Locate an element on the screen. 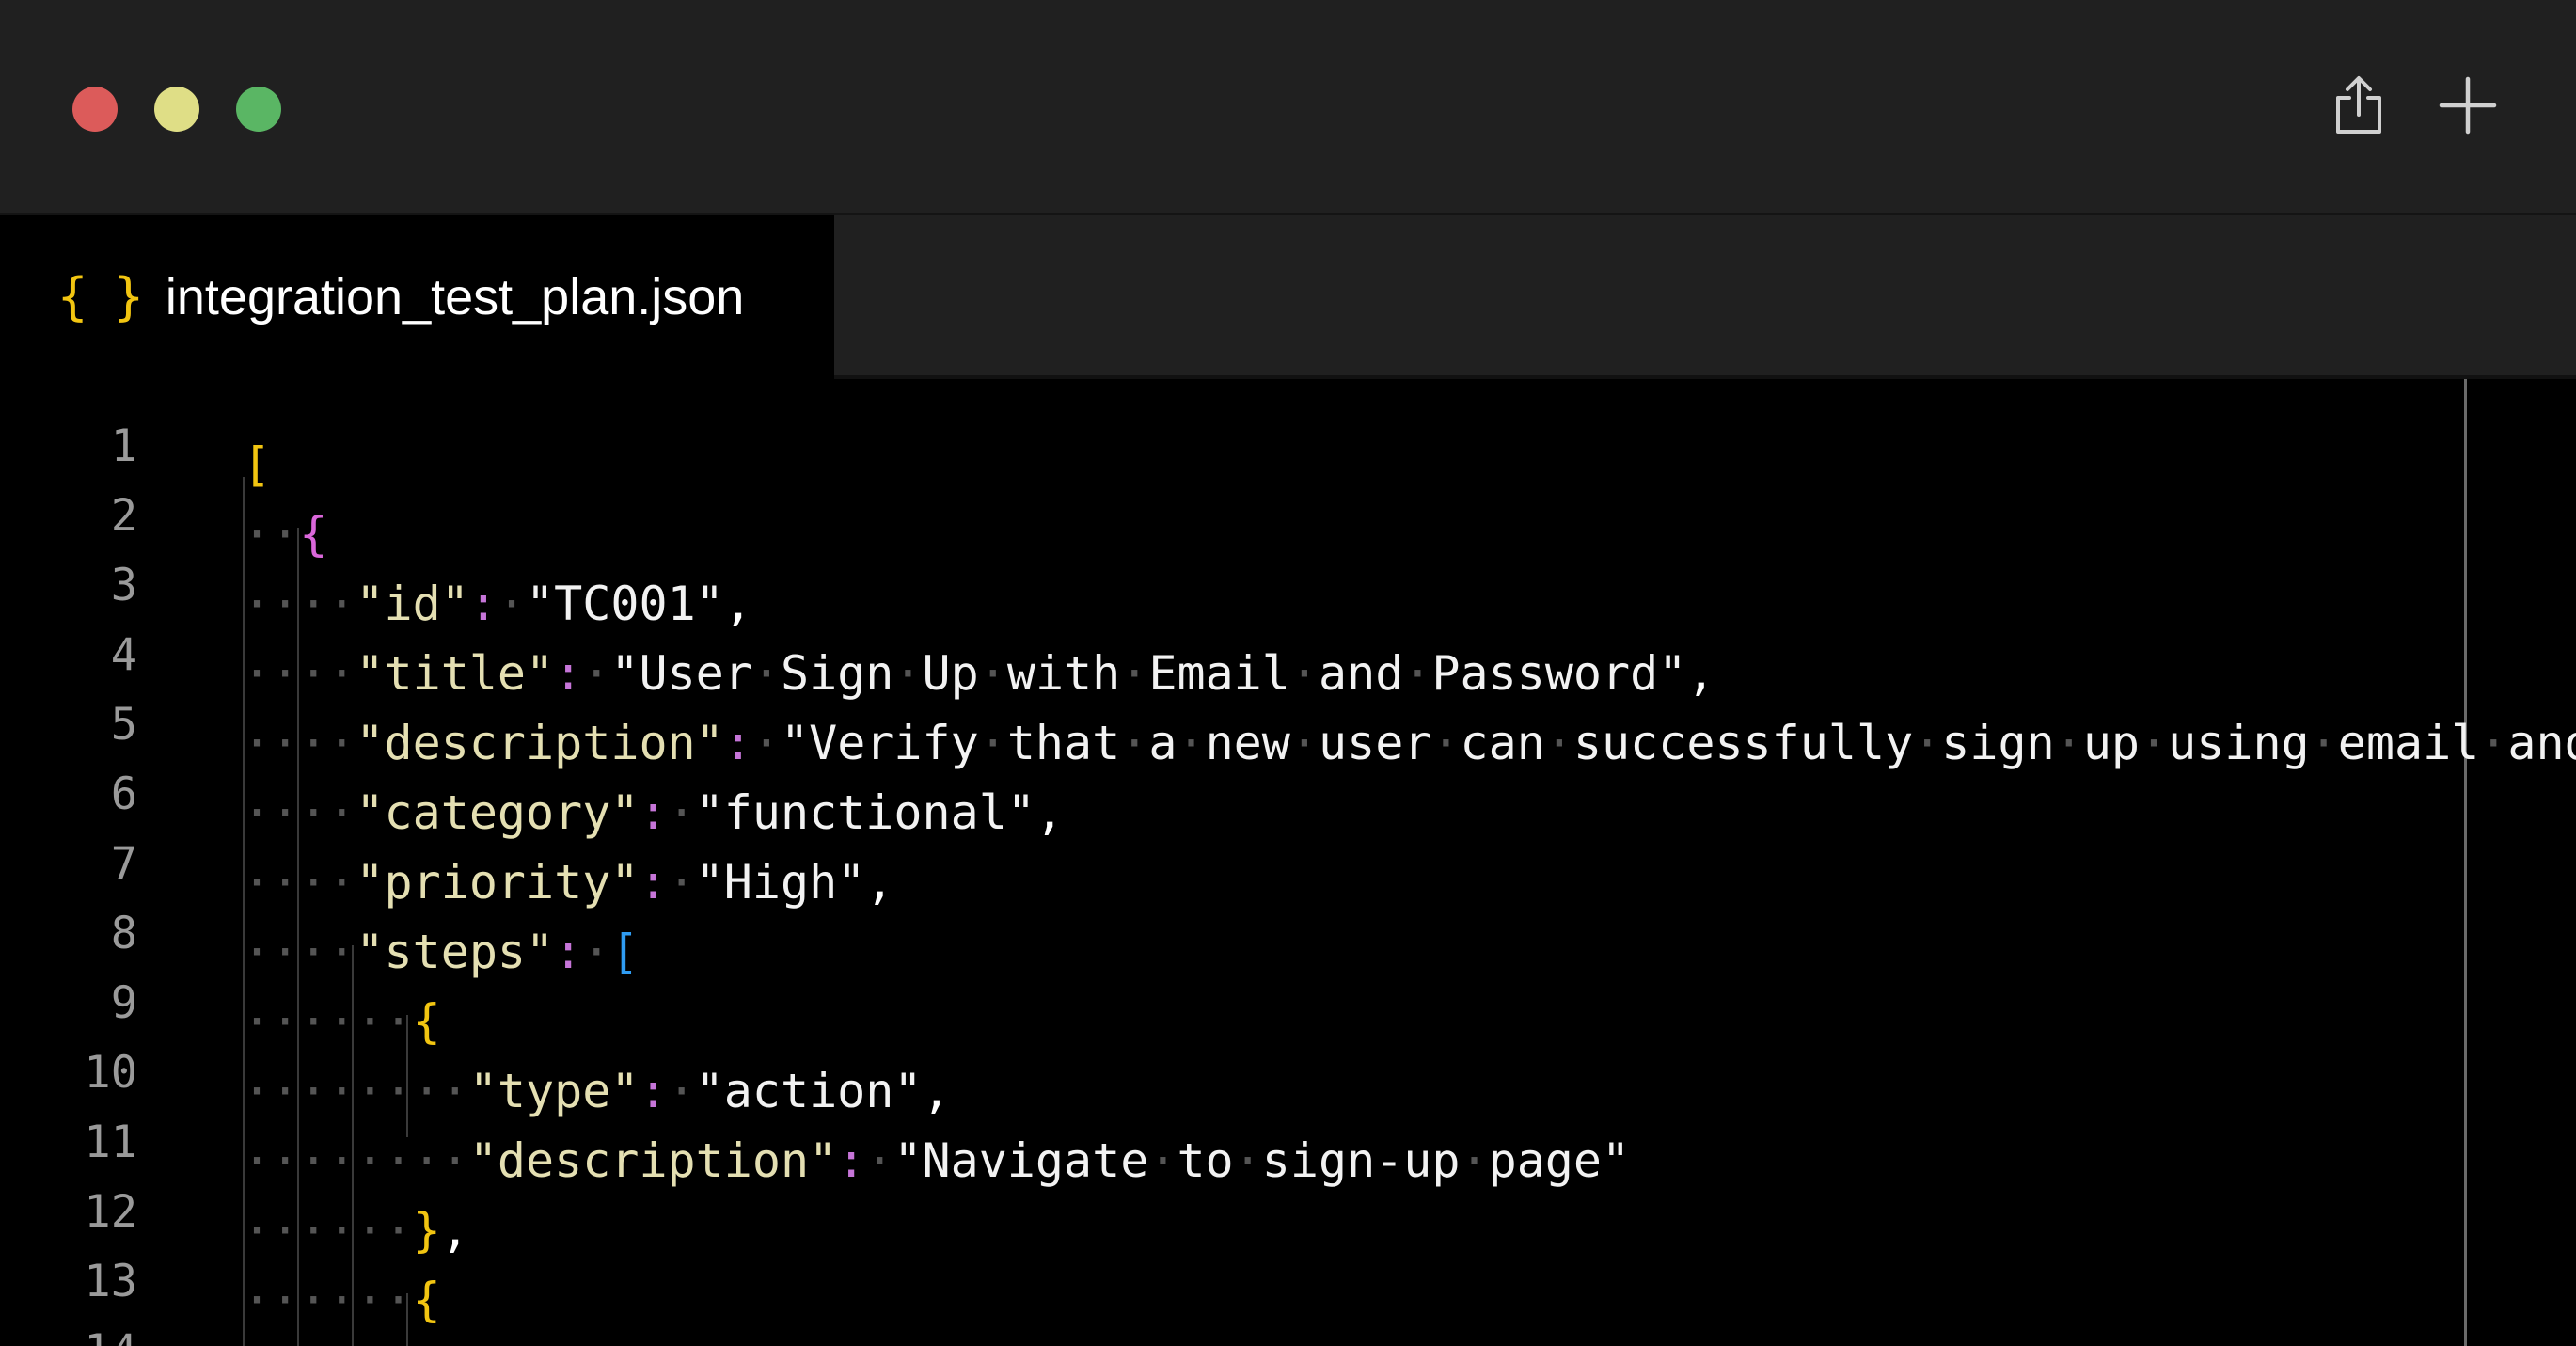  code-line: 14 ········"type":·"action", is located at coordinates (1288, 1323).